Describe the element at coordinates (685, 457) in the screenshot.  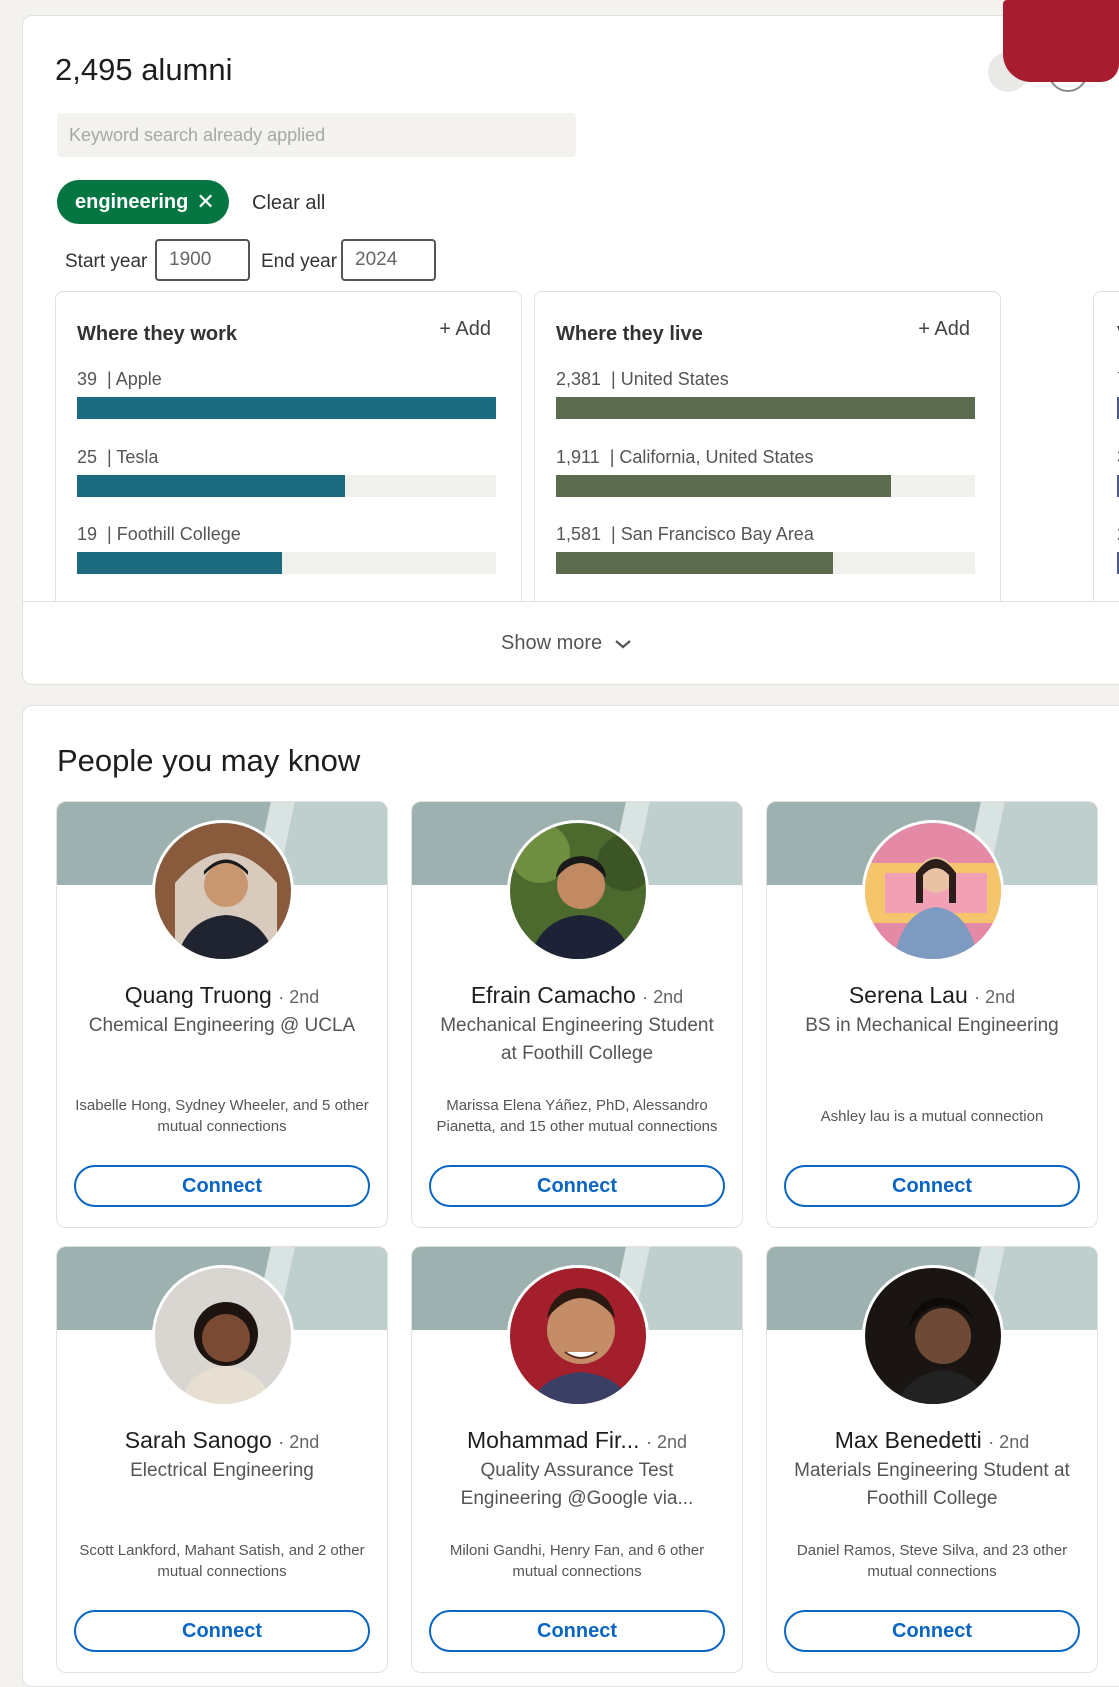
I see `bar-label: 1,911 | California, United States` at that location.